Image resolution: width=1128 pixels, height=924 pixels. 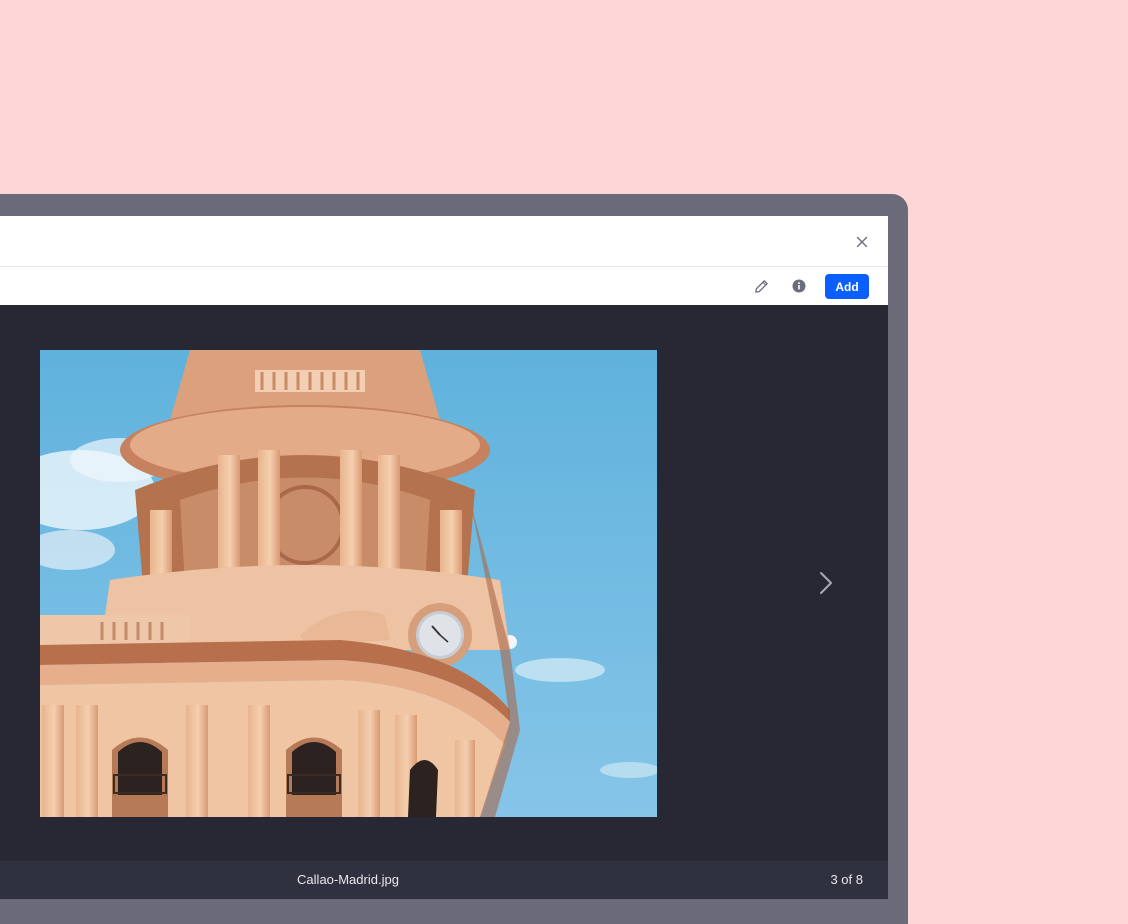 What do you see at coordinates (444, 880) in the screenshot?
I see `viewer-footer: Callao-Madrid.jpg 3 of 8` at bounding box center [444, 880].